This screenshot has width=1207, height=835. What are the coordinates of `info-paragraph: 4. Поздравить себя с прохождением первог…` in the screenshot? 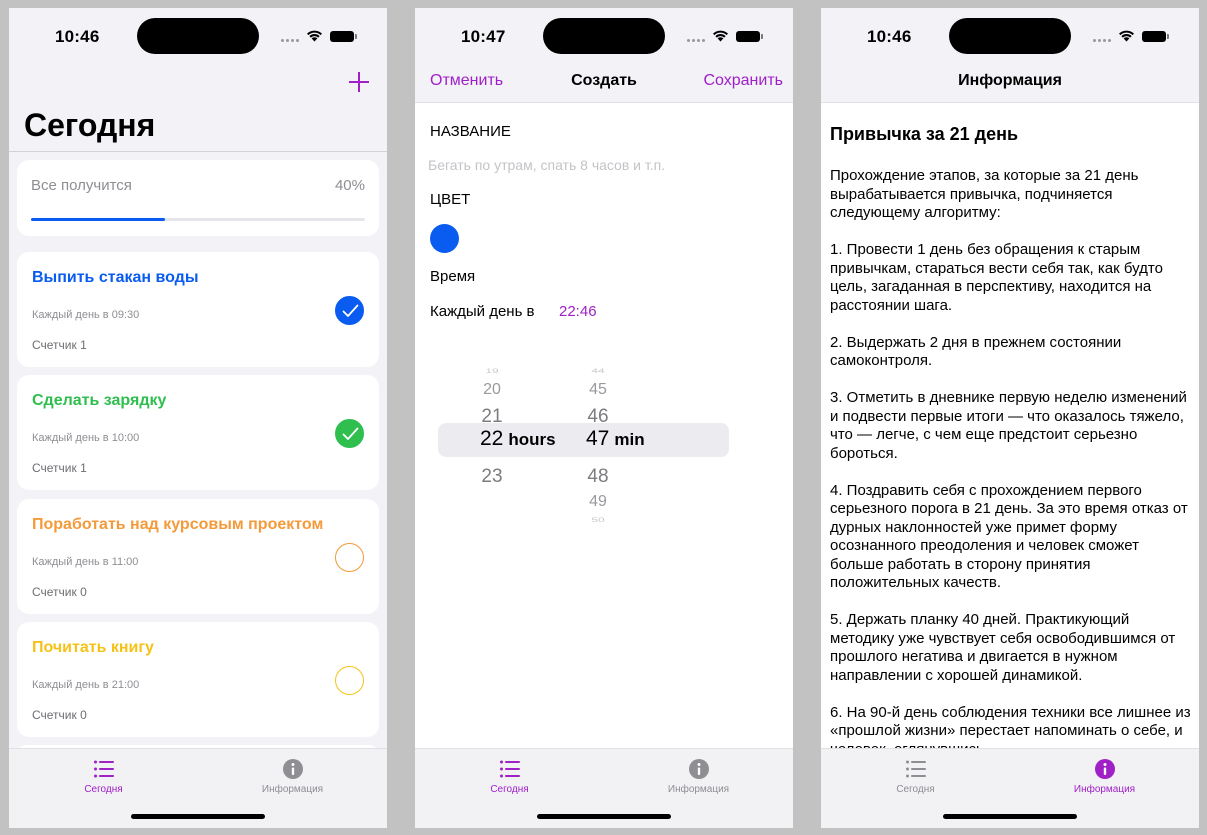 It's located at (1009, 536).